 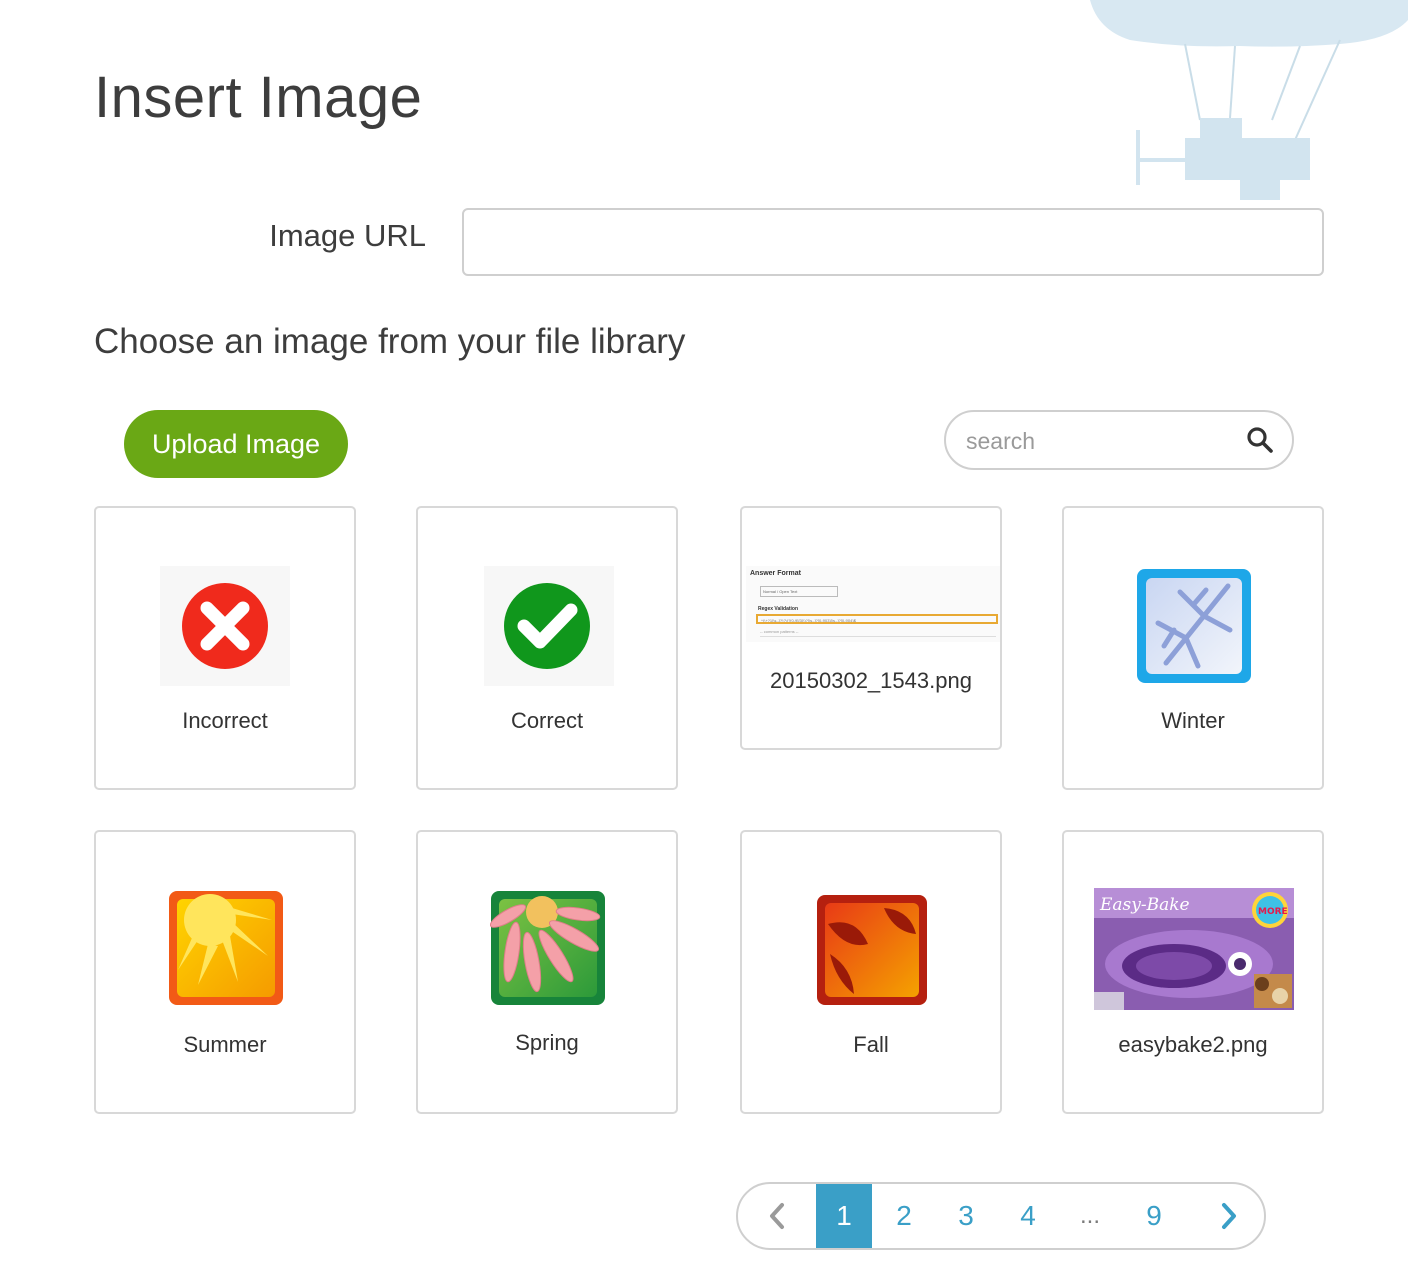 I want to click on upload-image-button: Upload Image, so click(x=236, y=444).